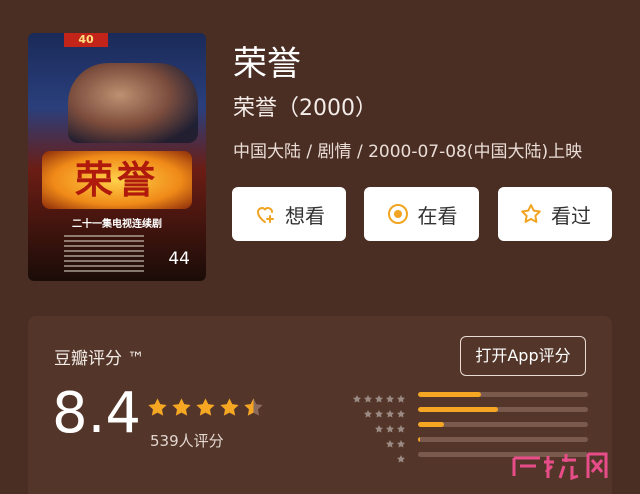  I want to click on movie-title: 荣誉, so click(267, 64).